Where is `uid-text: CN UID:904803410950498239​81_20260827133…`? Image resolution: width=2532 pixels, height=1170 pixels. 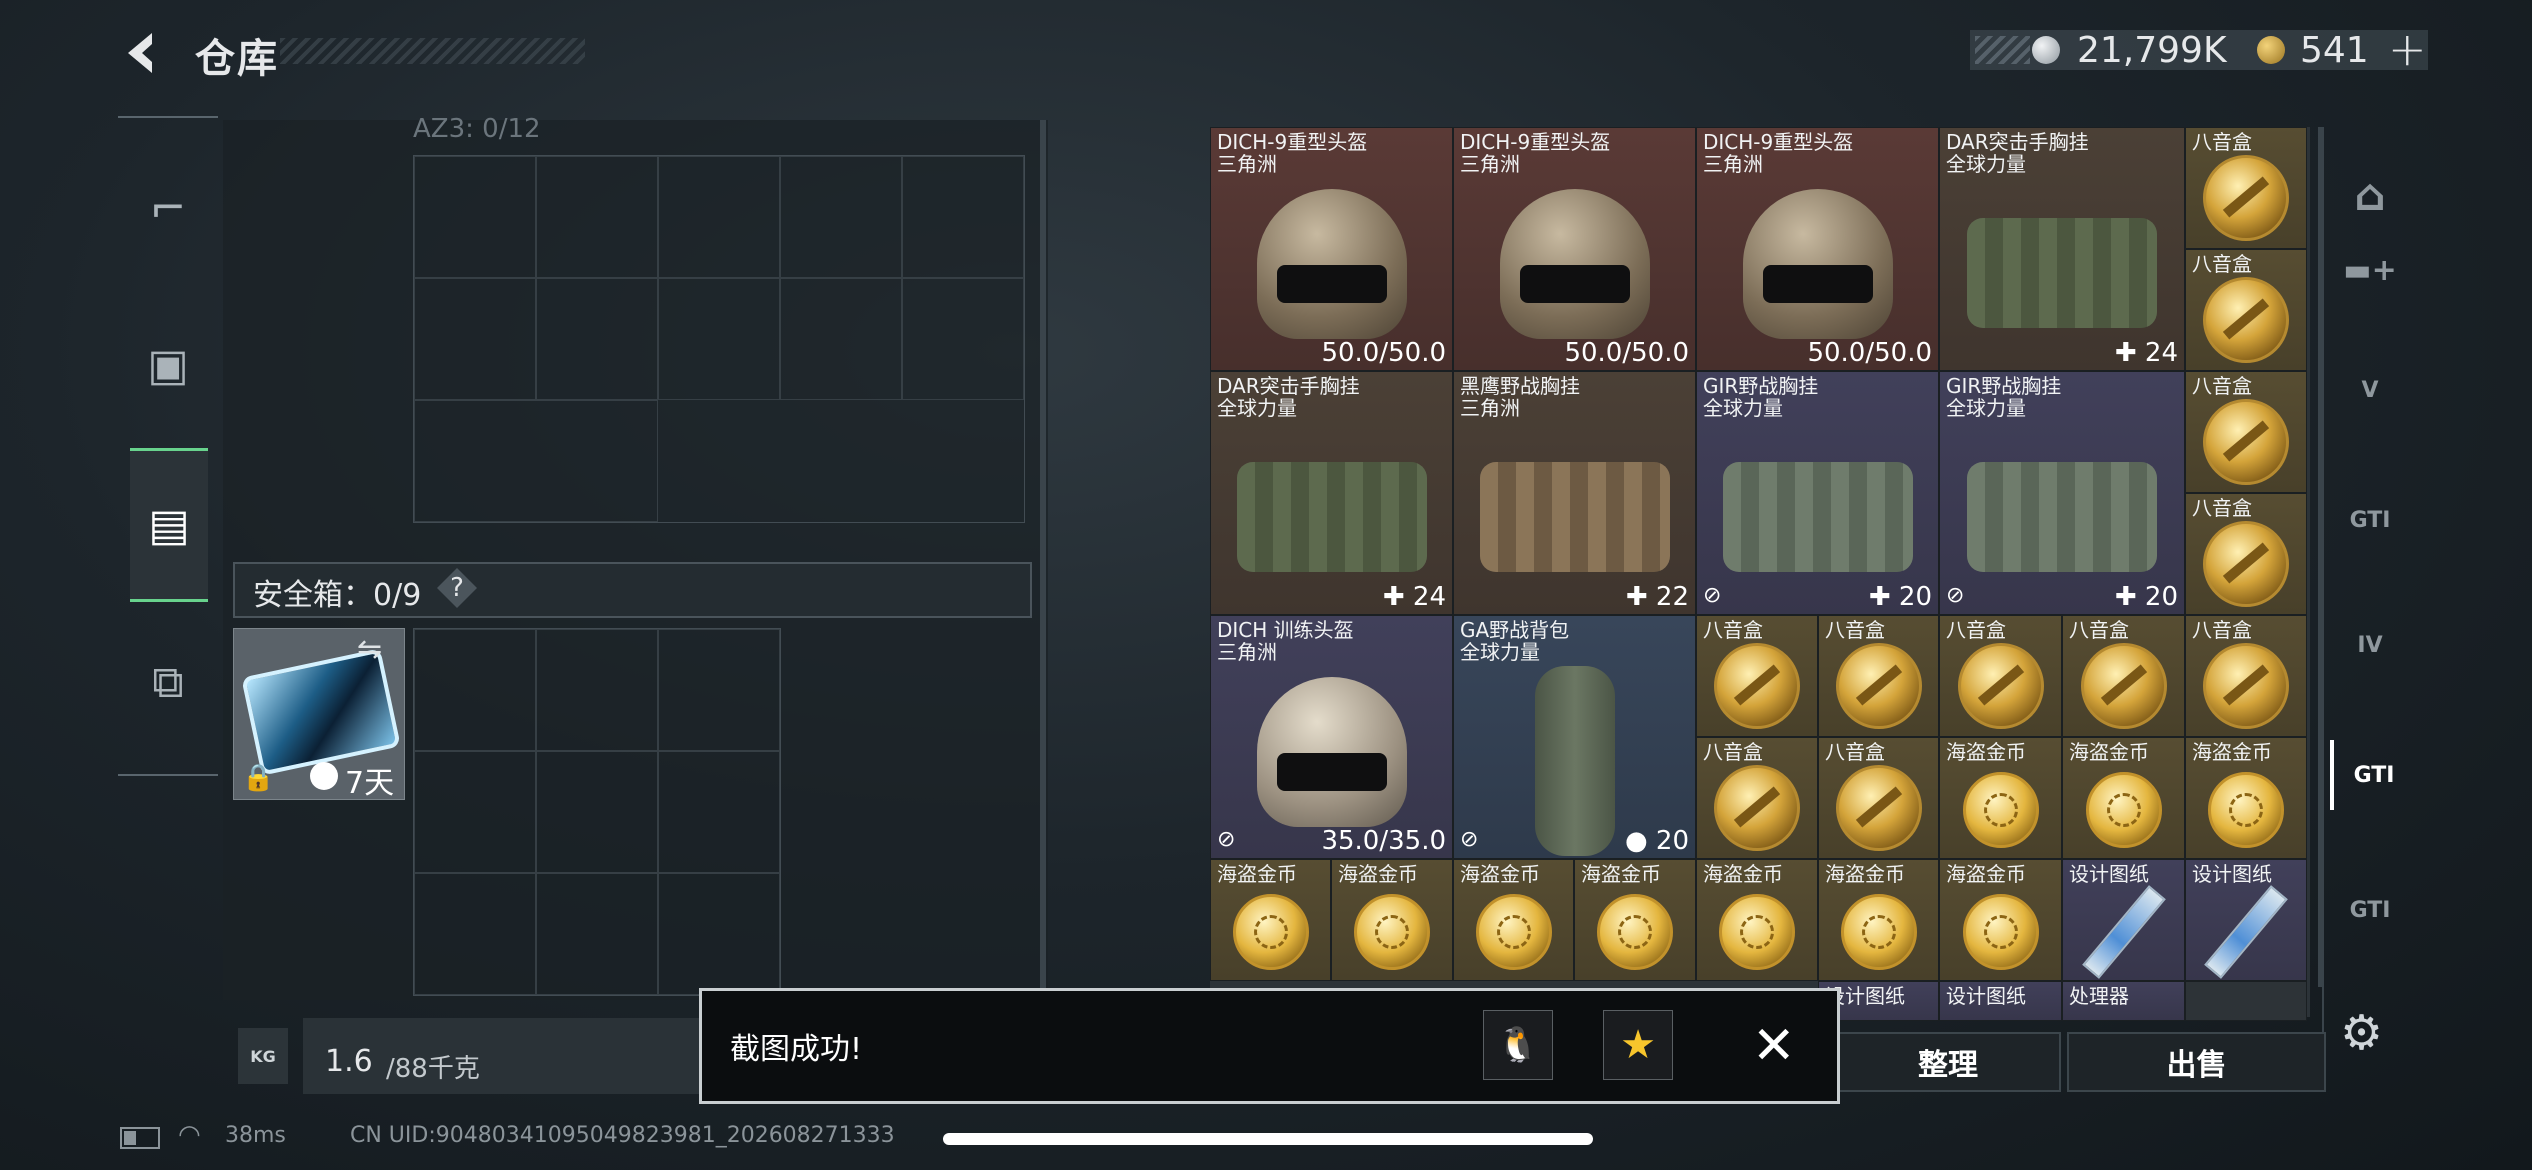 uid-text: CN UID:904803410950498239​81_20260827133… is located at coordinates (622, 1135).